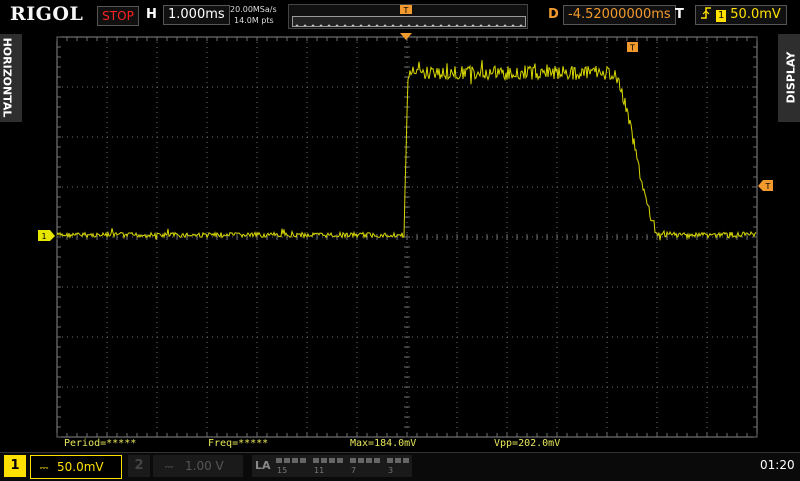 This screenshot has width=800, height=481. I want to click on memory-position-bar: T, so click(408, 16).